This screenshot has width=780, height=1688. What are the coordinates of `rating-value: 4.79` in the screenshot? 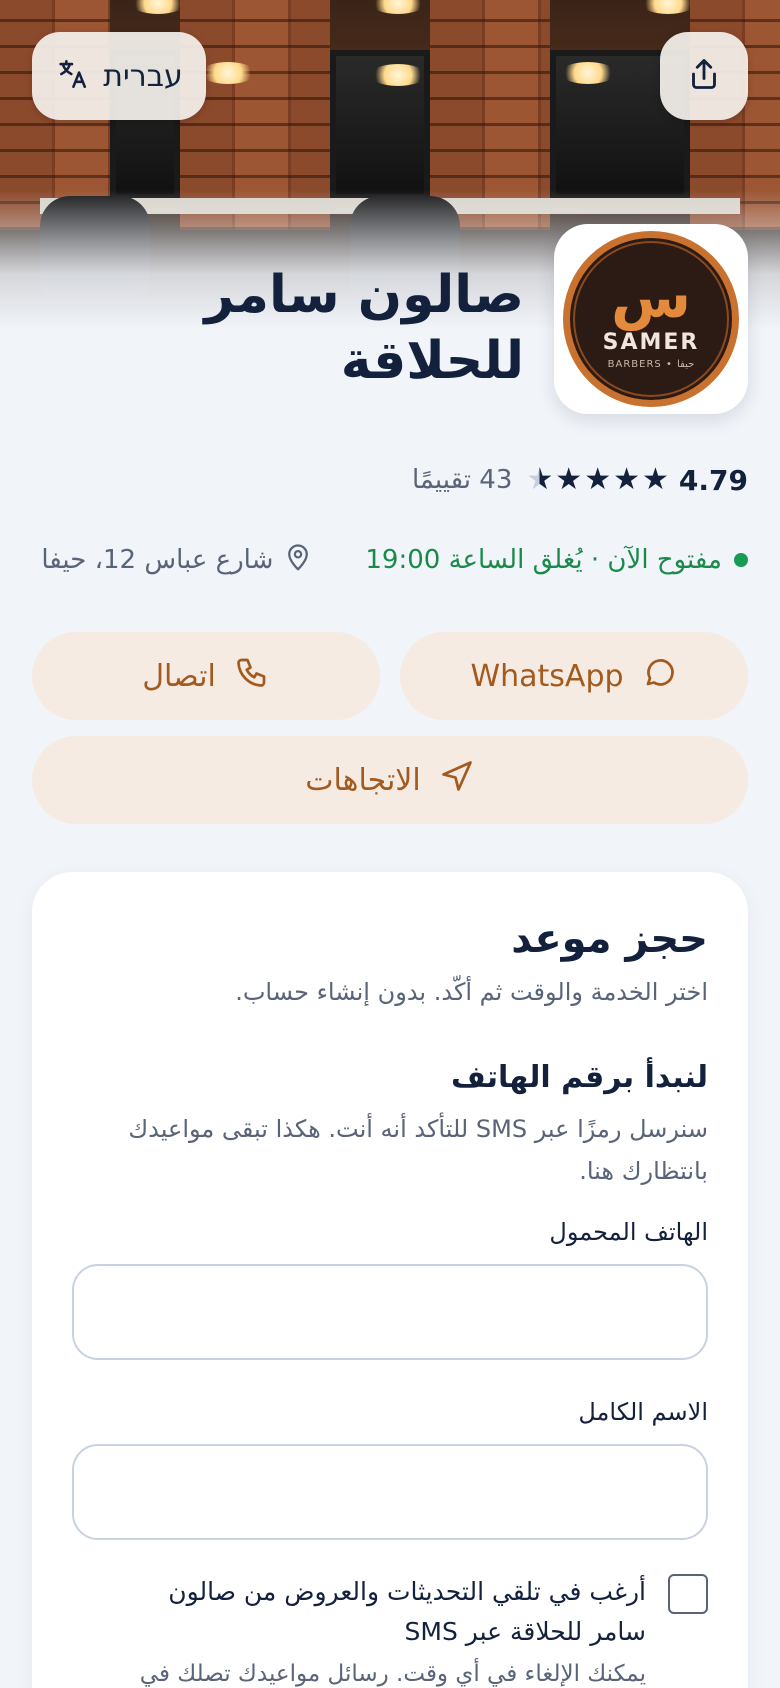 It's located at (713, 480).